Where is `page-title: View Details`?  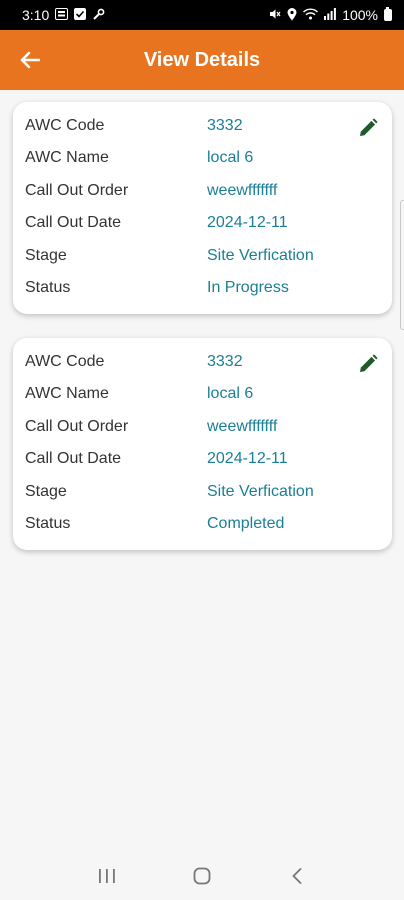 page-title: View Details is located at coordinates (202, 59).